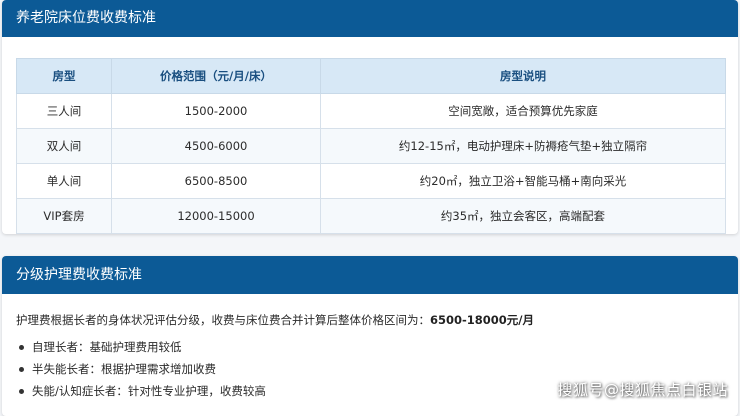 The width and height of the screenshot is (740, 416). Describe the element at coordinates (523, 181) in the screenshot. I see `description-cell: 约20㎡，独立卫浴+智能马桶+南向采光` at that location.